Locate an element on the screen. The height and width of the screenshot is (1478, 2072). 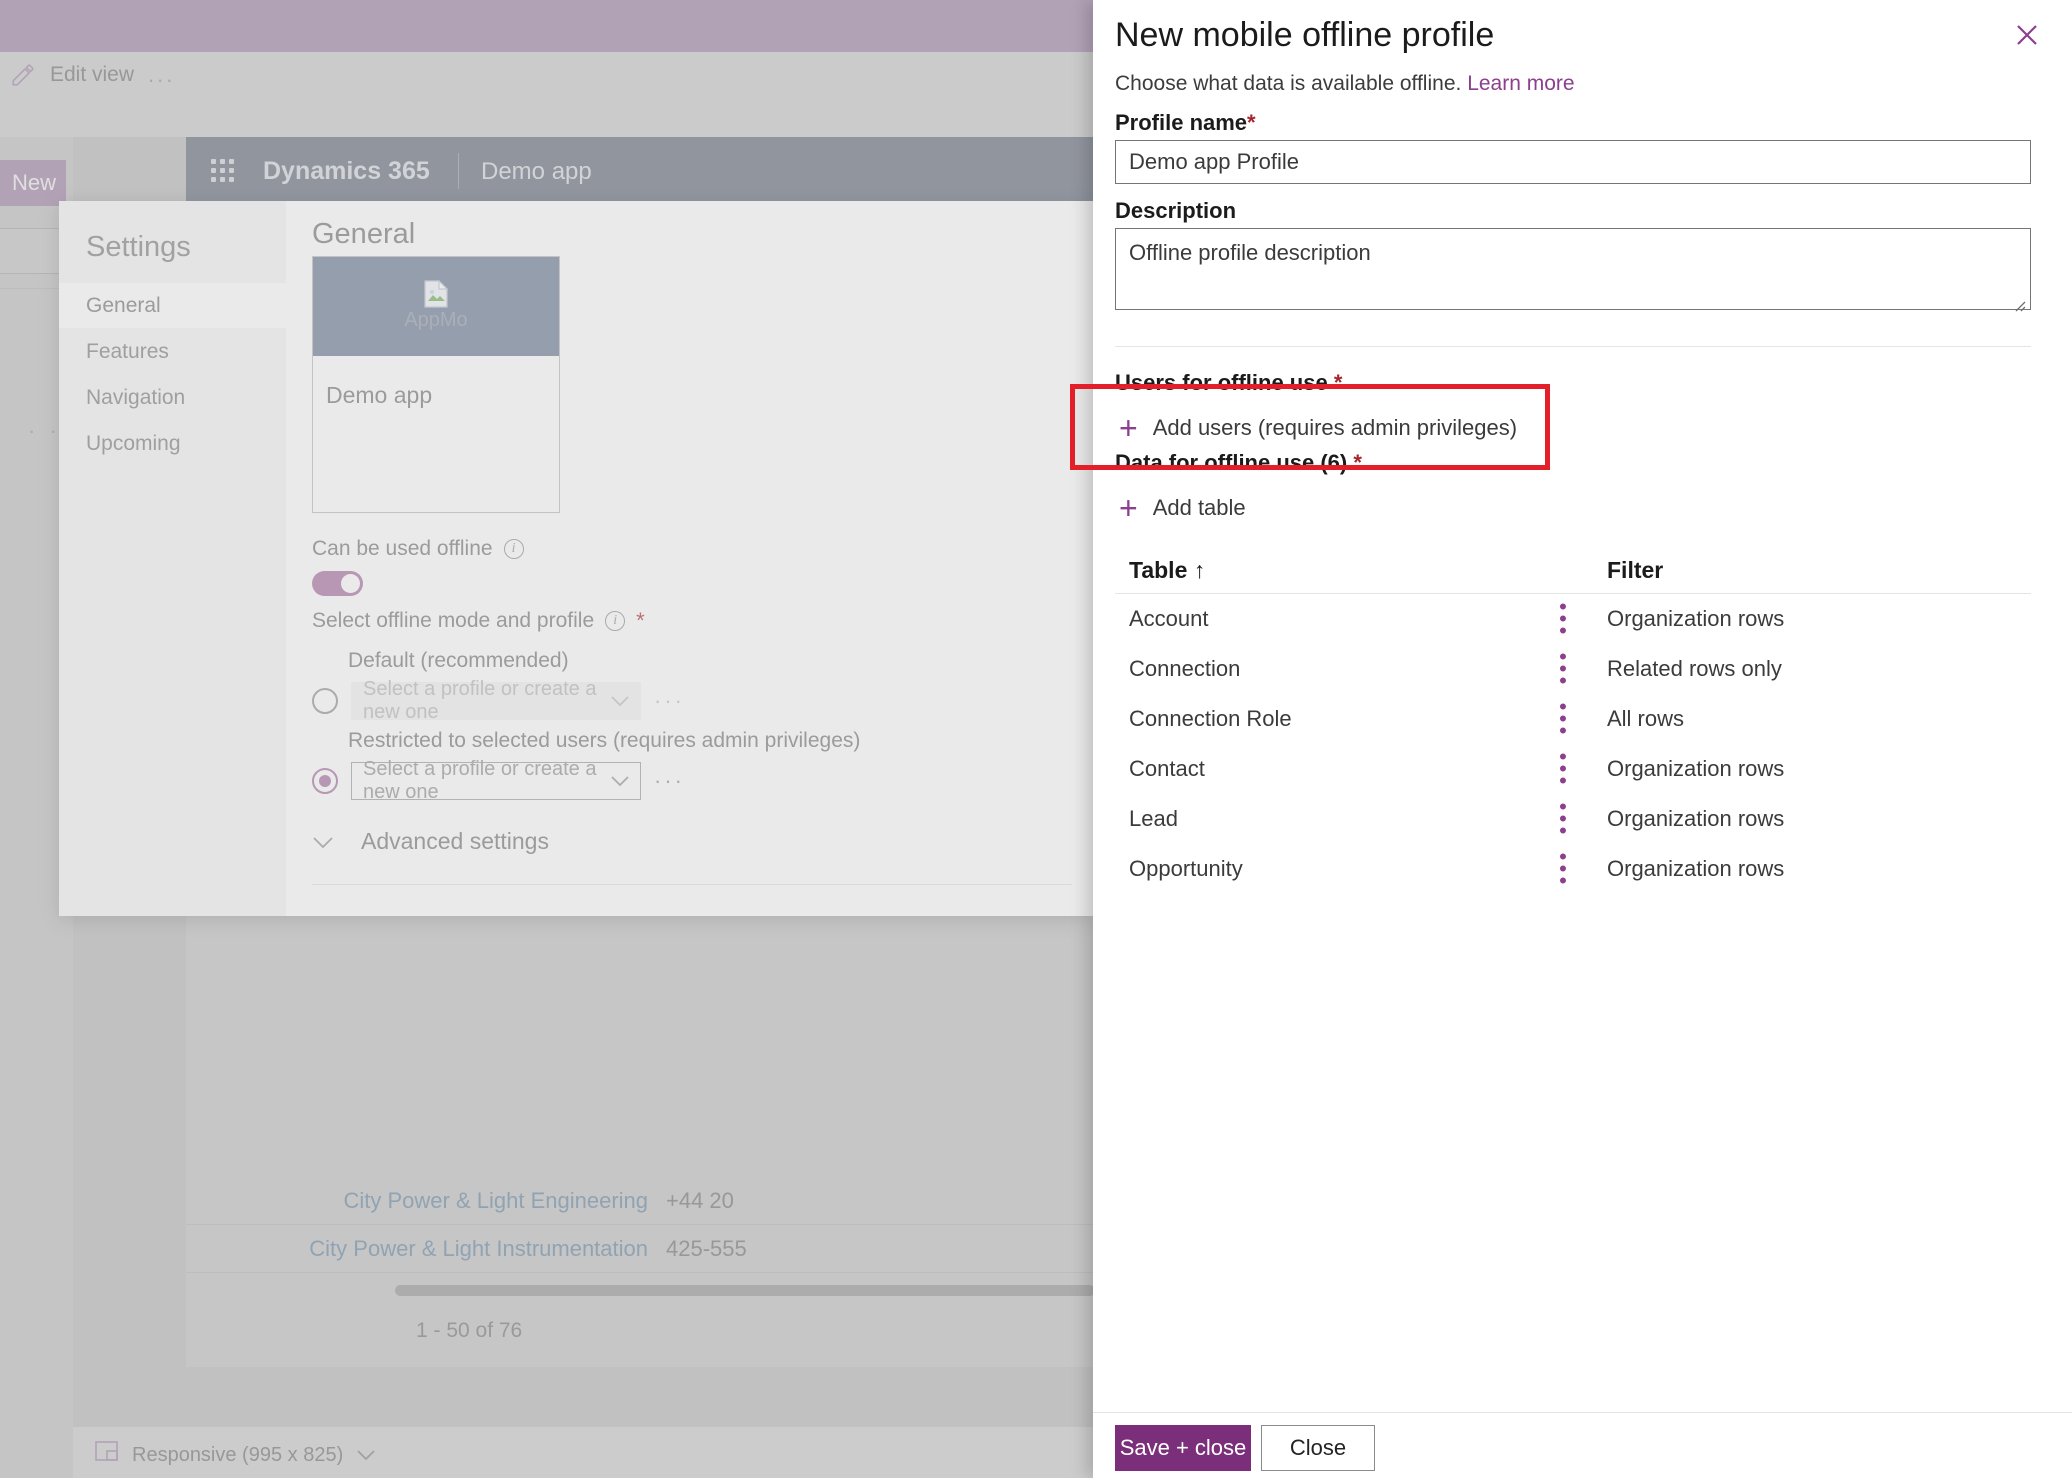
learn-more-link: Learn more is located at coordinates (1520, 83).